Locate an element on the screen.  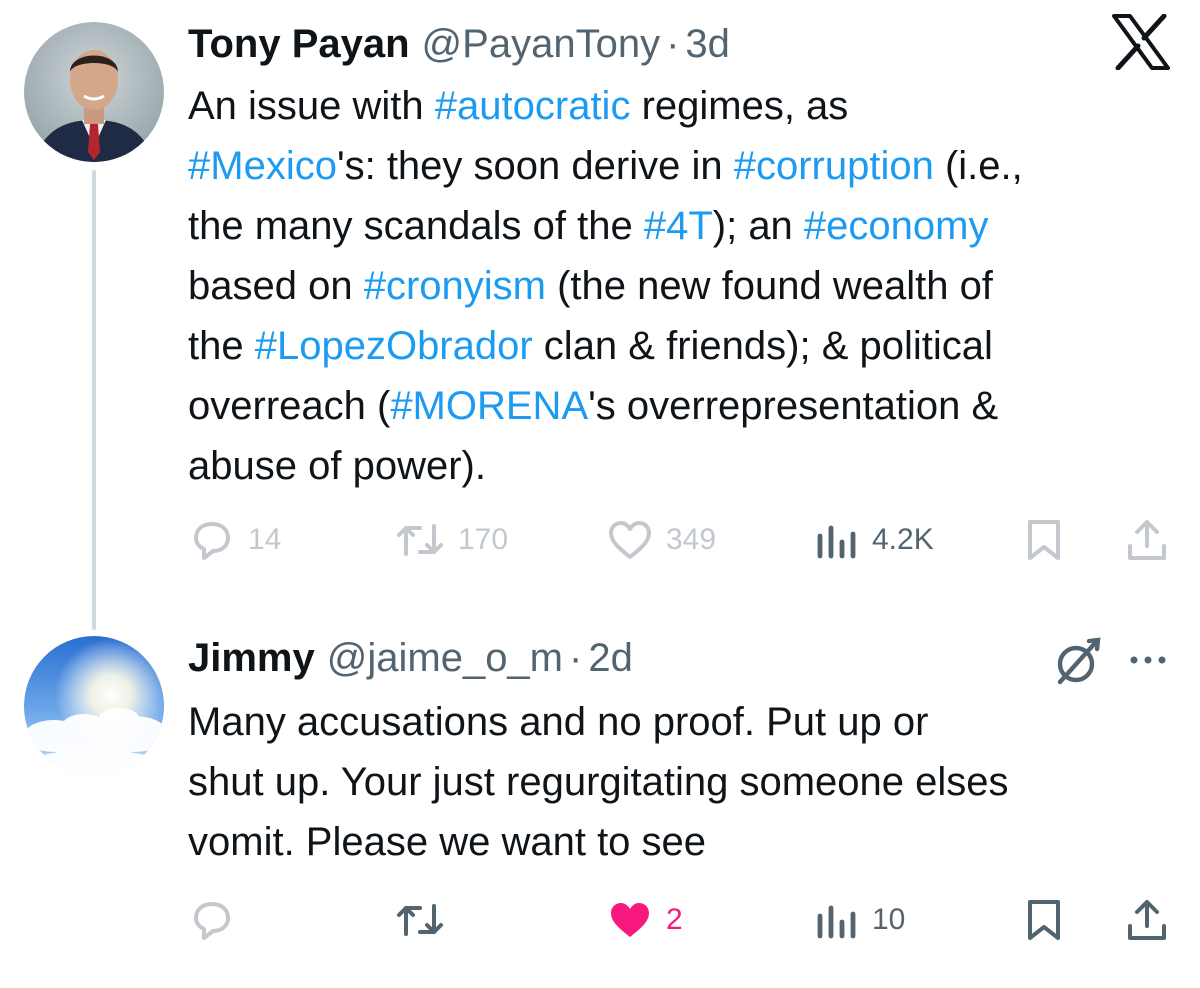
like-count: 349 is located at coordinates (691, 539).